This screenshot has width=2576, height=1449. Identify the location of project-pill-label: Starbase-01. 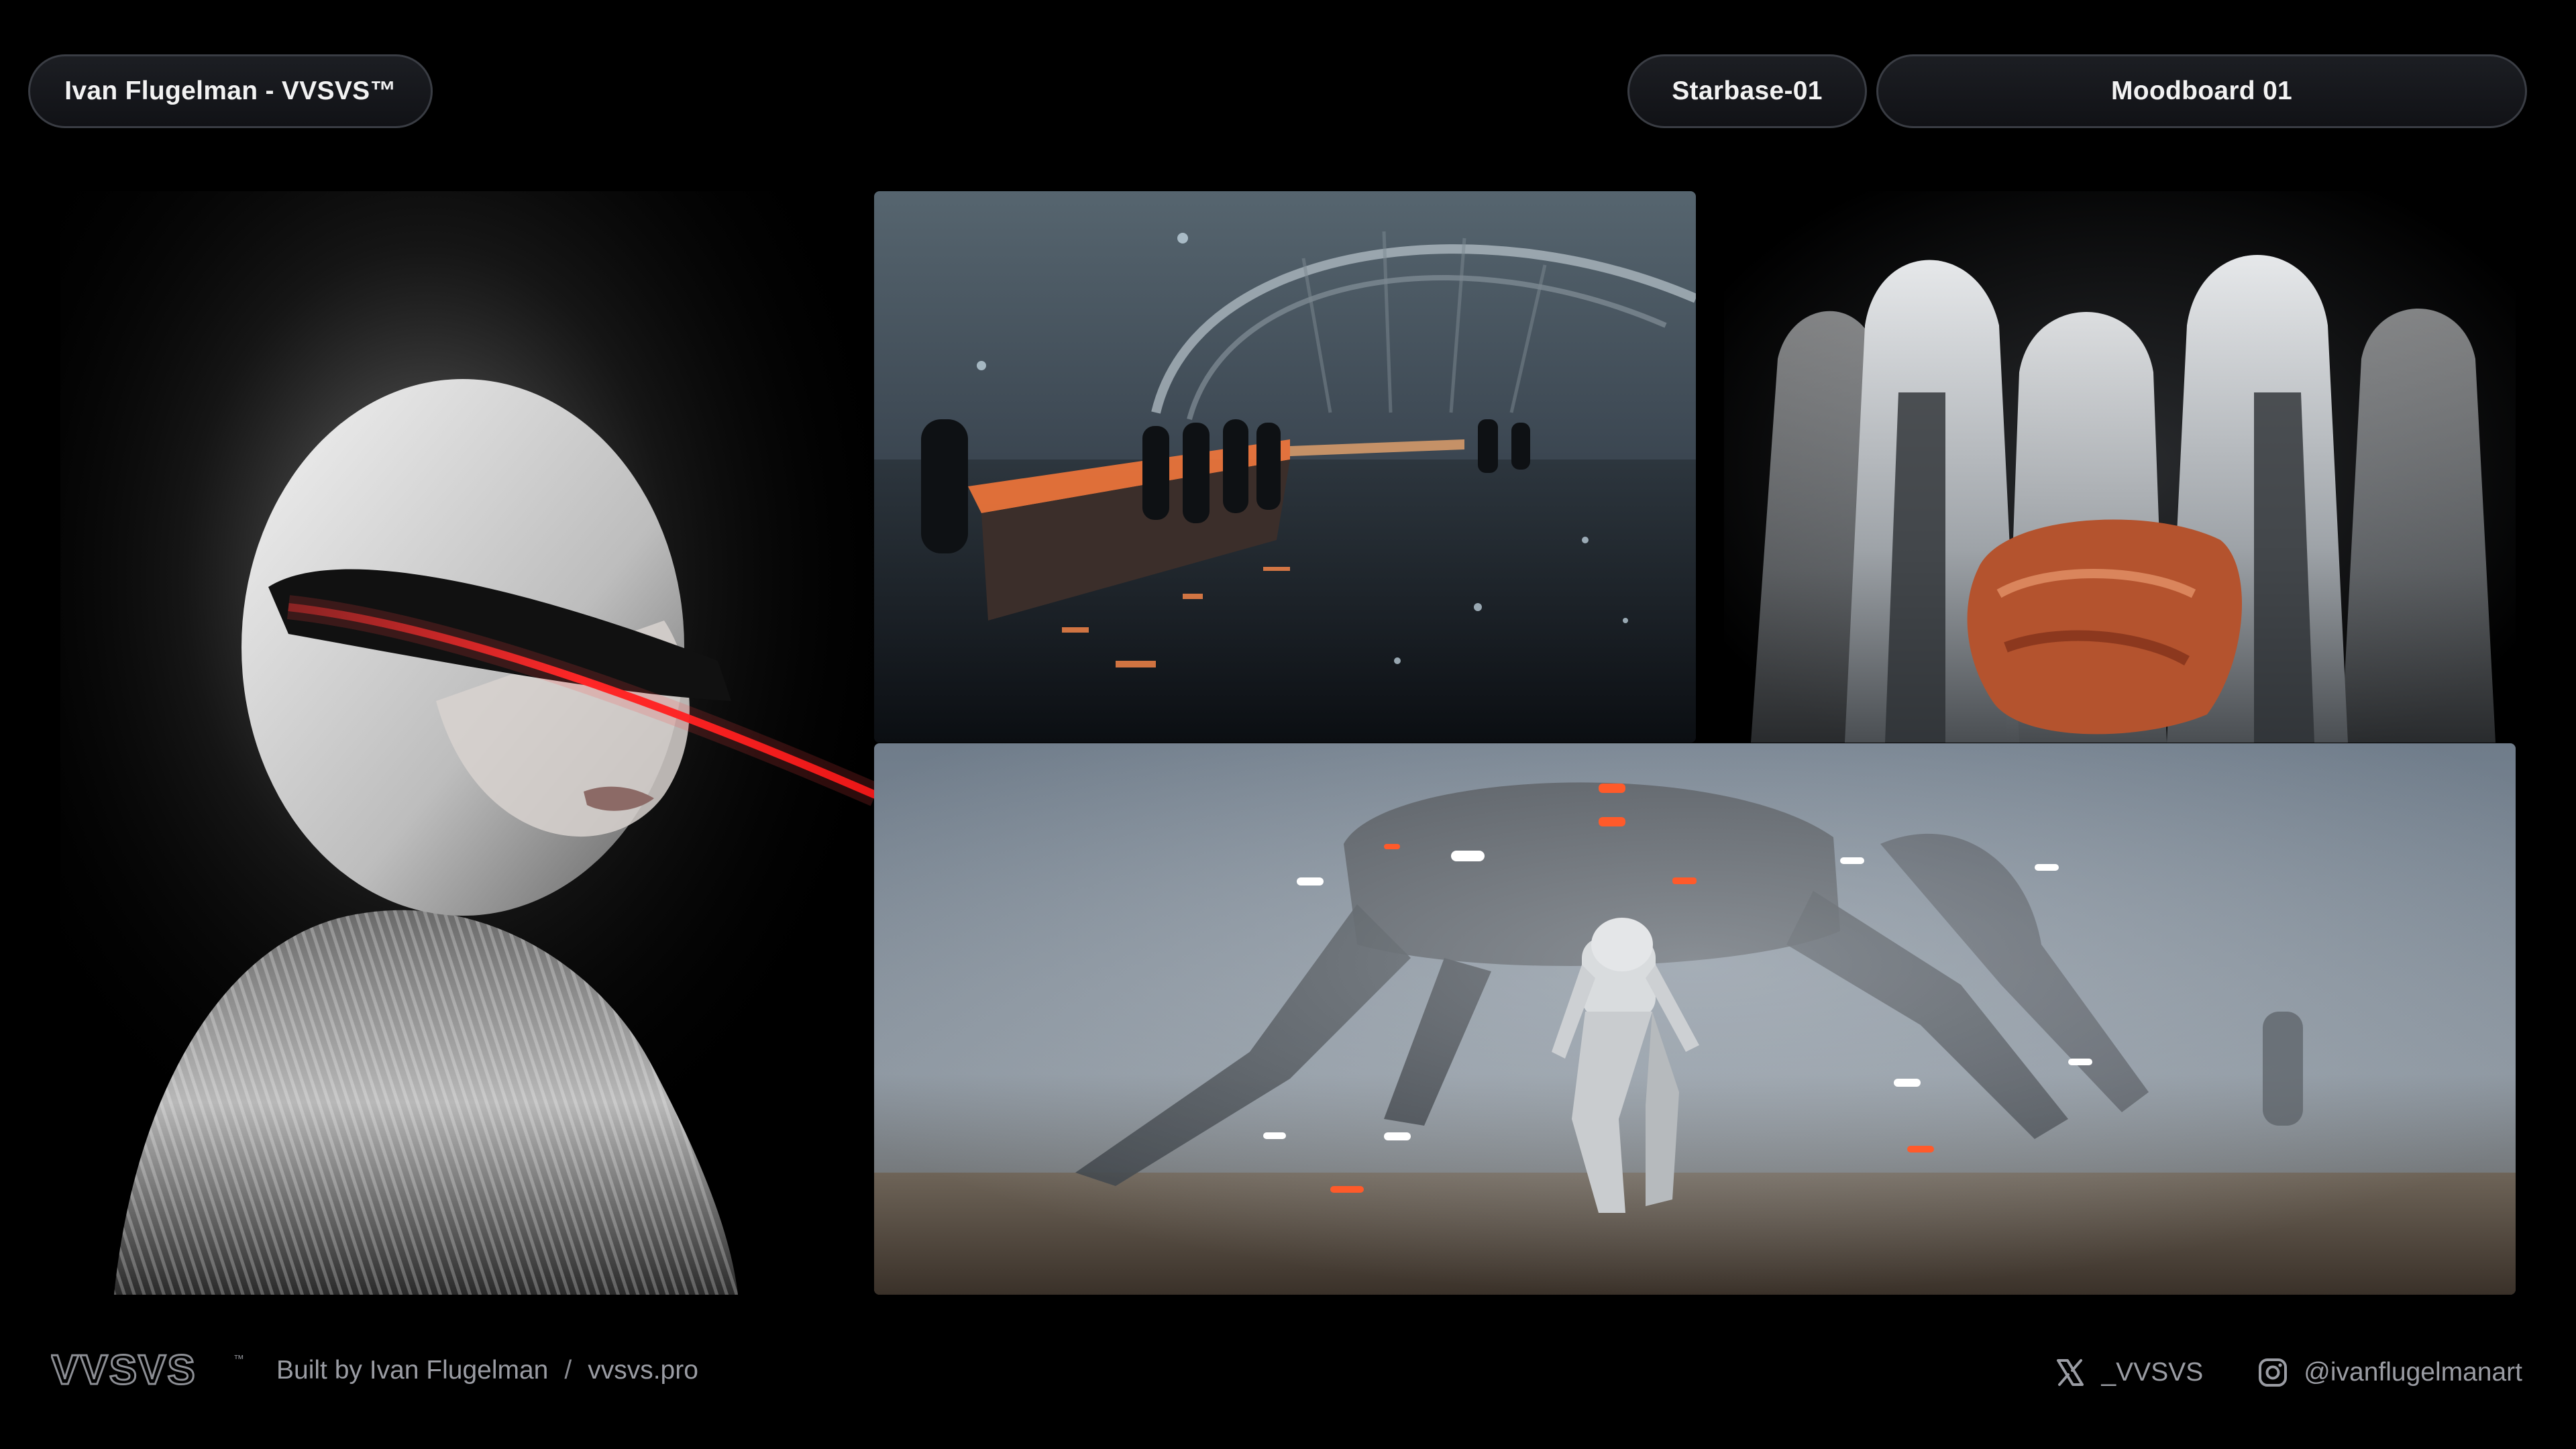
(1747, 90).